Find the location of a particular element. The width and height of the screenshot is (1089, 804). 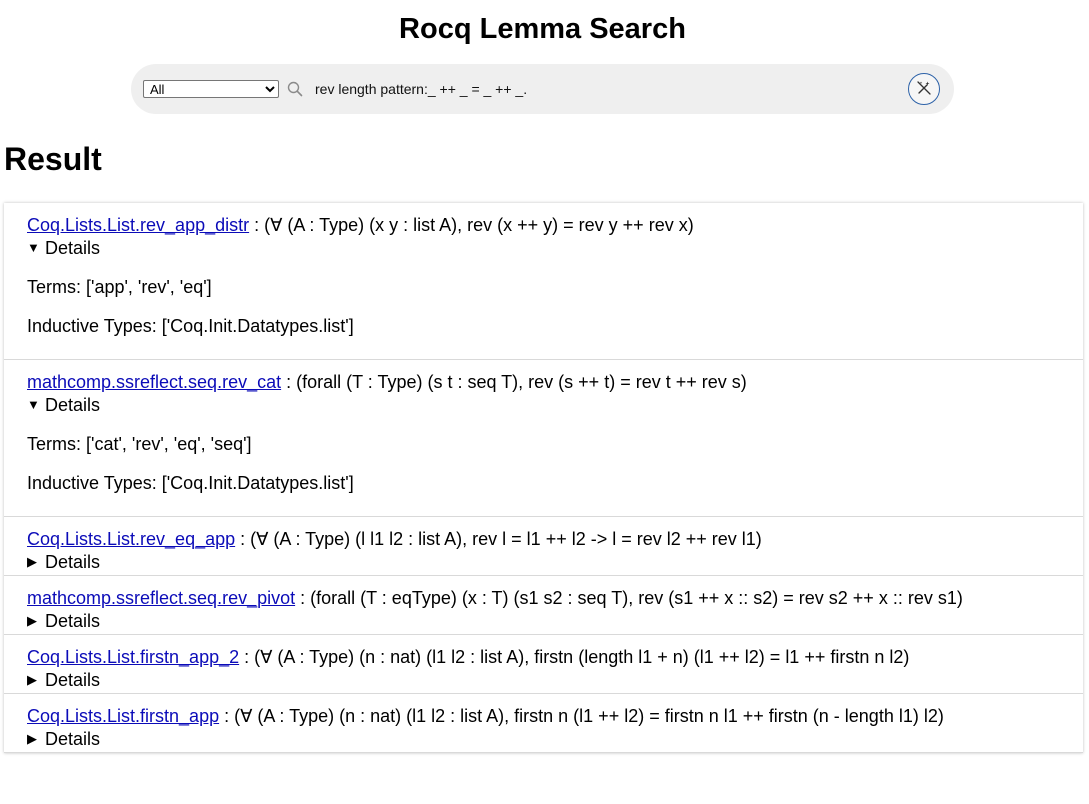

lemma-link: mathcomp.ssreflect.seq.rev_pivot is located at coordinates (161, 598).